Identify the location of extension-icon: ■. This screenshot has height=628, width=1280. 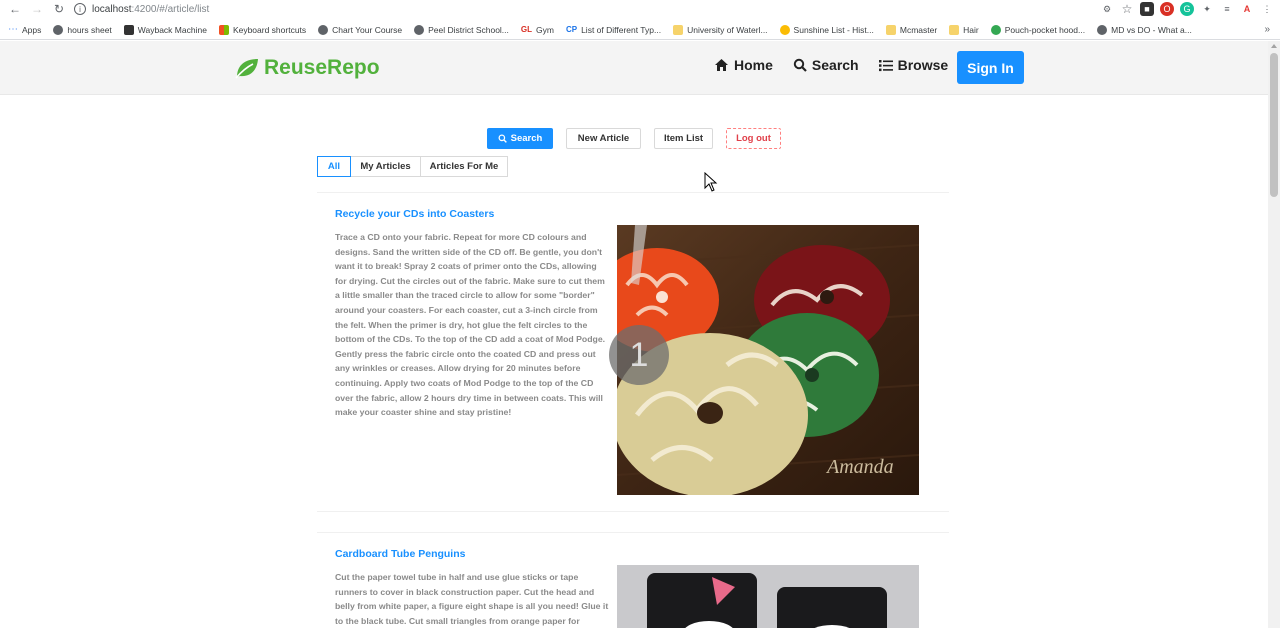
(1147, 9).